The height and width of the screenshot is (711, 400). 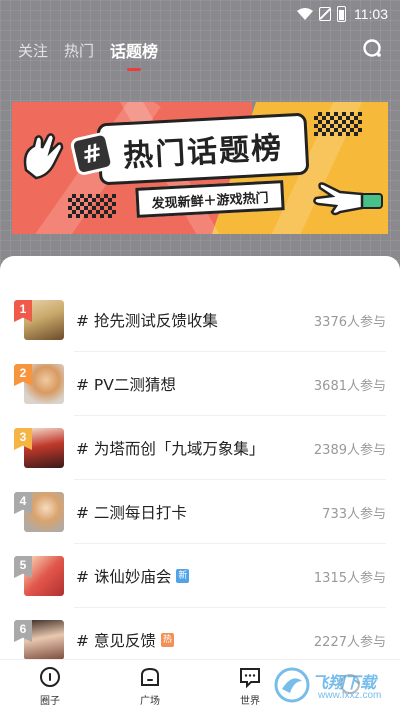 I want to click on topic-title: # 意见反馈, so click(x=116, y=641).